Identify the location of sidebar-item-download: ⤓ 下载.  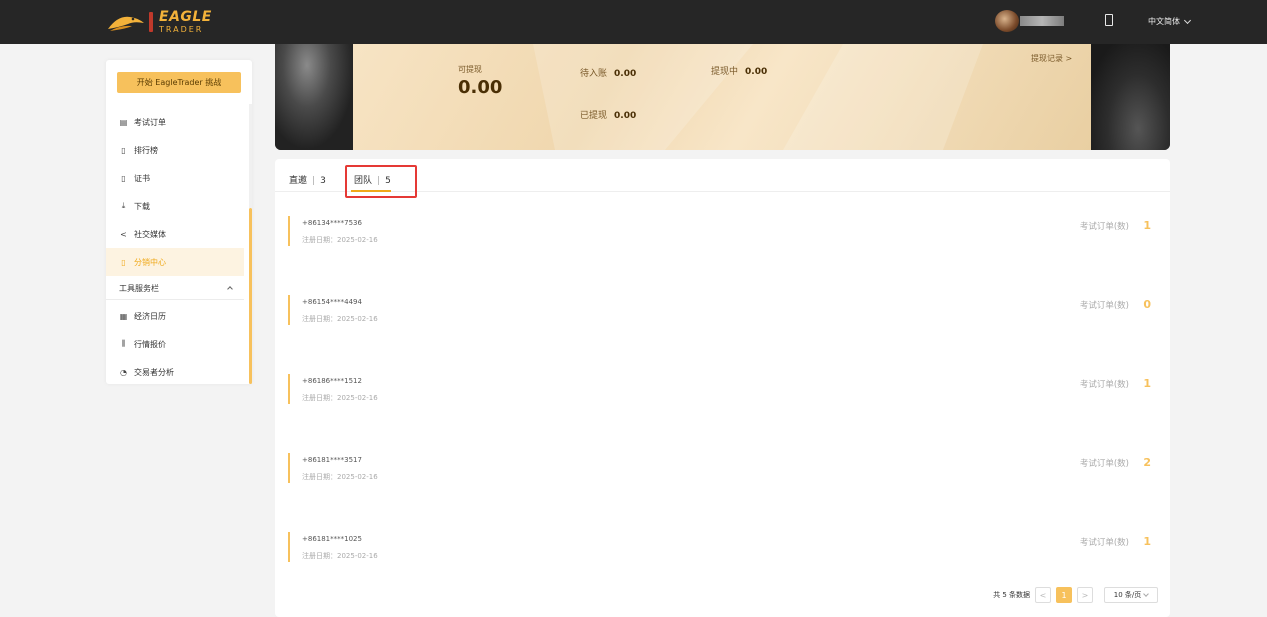
(175, 206).